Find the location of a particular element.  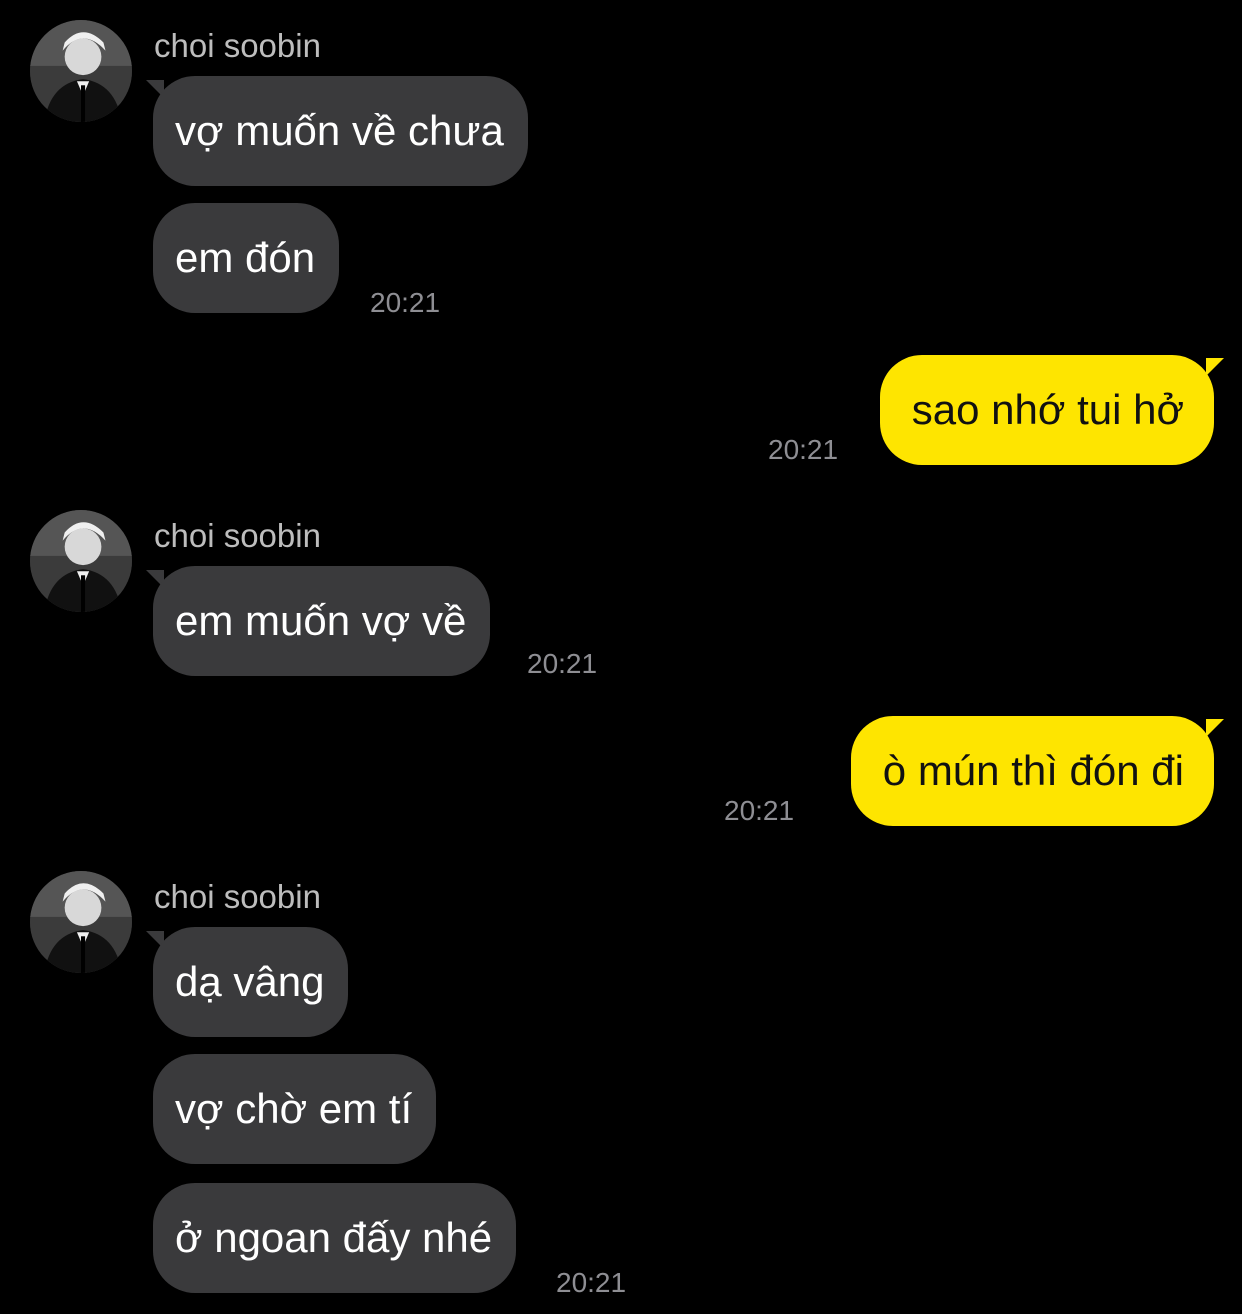

message-bubble-outgoing: sao nhớ tui hở is located at coordinates (1046, 410).